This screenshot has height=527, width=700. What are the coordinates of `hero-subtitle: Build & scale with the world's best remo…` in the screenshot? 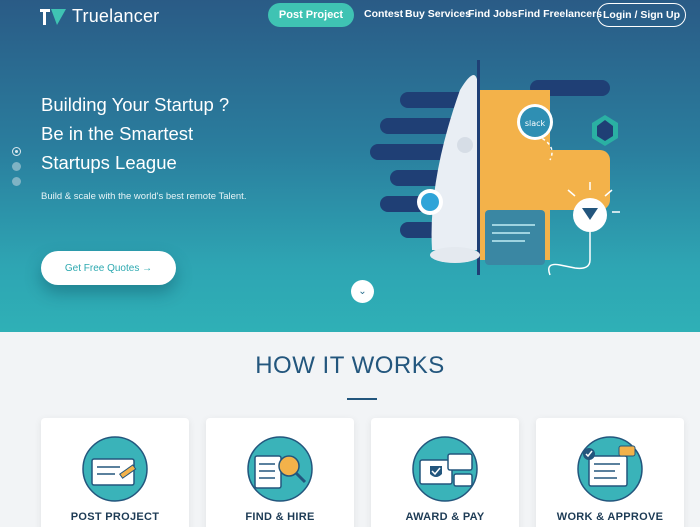 It's located at (144, 196).